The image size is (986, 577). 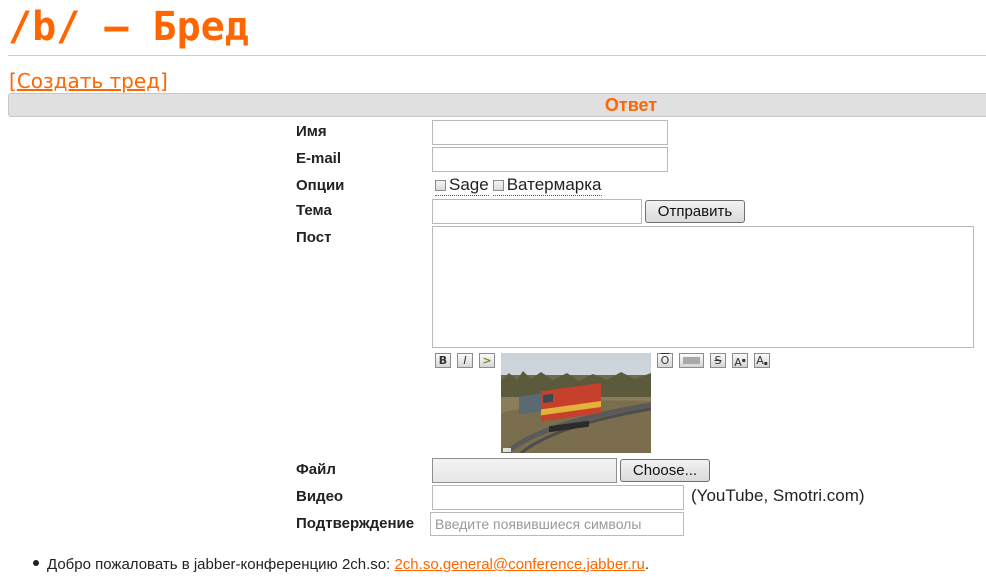 What do you see at coordinates (537, 211) in the screenshot?
I see `subject-input` at bounding box center [537, 211].